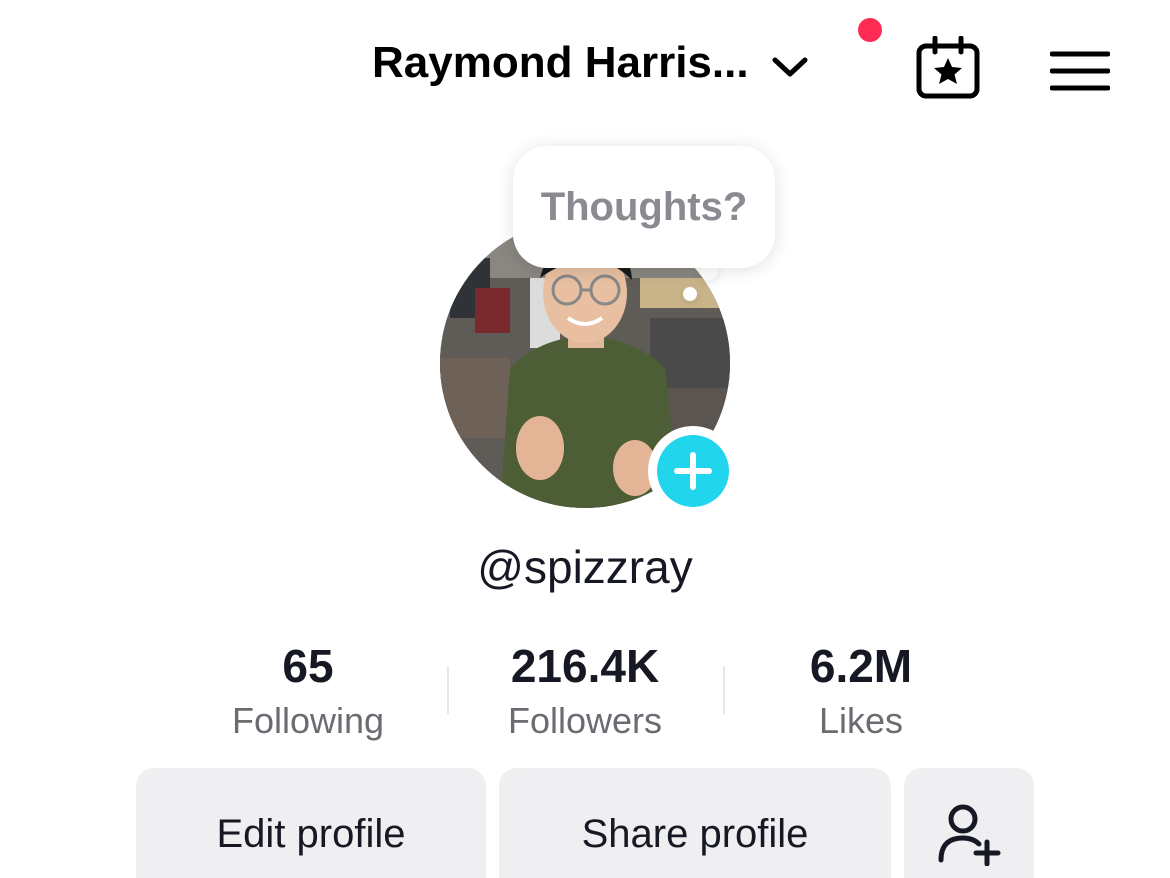 Image resolution: width=1170 pixels, height=878 pixels. What do you see at coordinates (311, 834) in the screenshot?
I see `edit-profile-label: Edit profile` at bounding box center [311, 834].